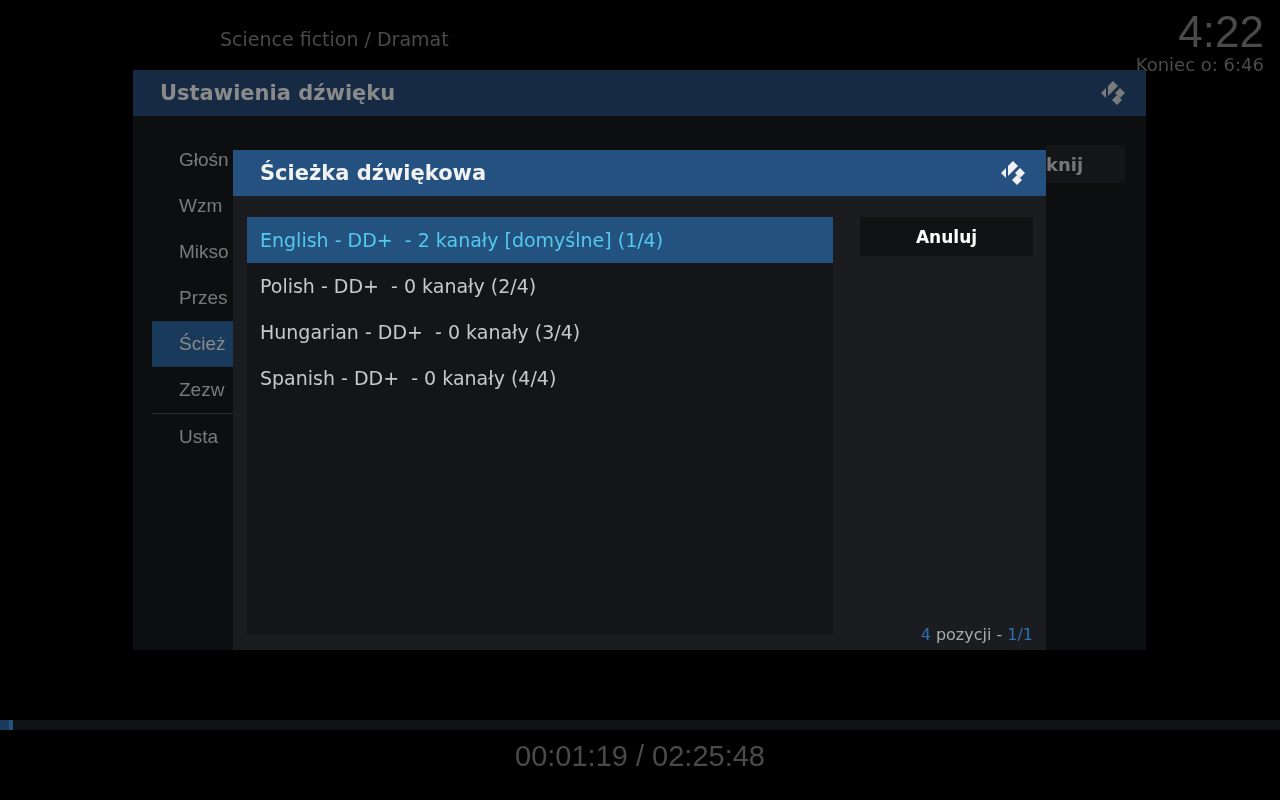 Image resolution: width=1280 pixels, height=800 pixels. What do you see at coordinates (192, 252) in the screenshot?
I see `settings-item: Mikso` at bounding box center [192, 252].